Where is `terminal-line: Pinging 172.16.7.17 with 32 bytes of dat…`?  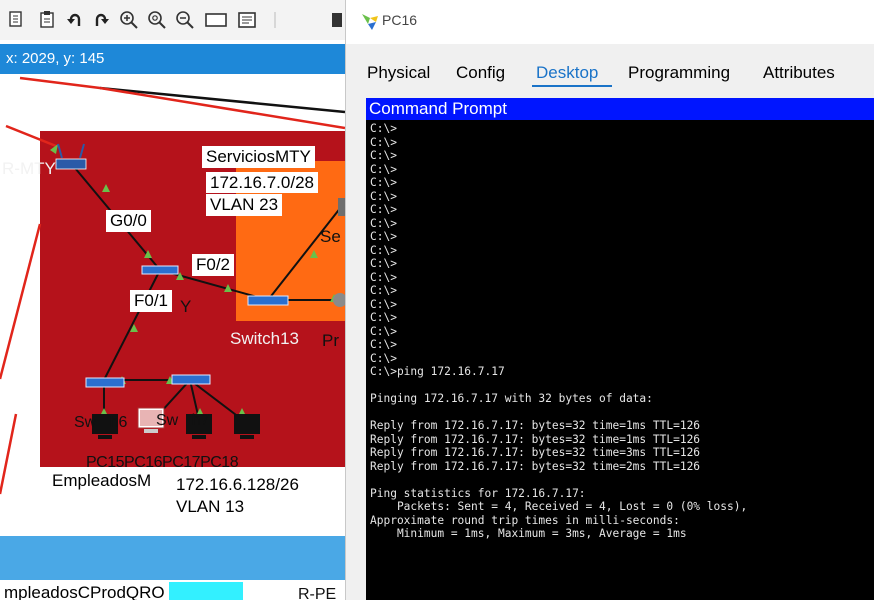
terminal-line: Pinging 172.16.7.17 with 32 bytes of dat… is located at coordinates (511, 398).